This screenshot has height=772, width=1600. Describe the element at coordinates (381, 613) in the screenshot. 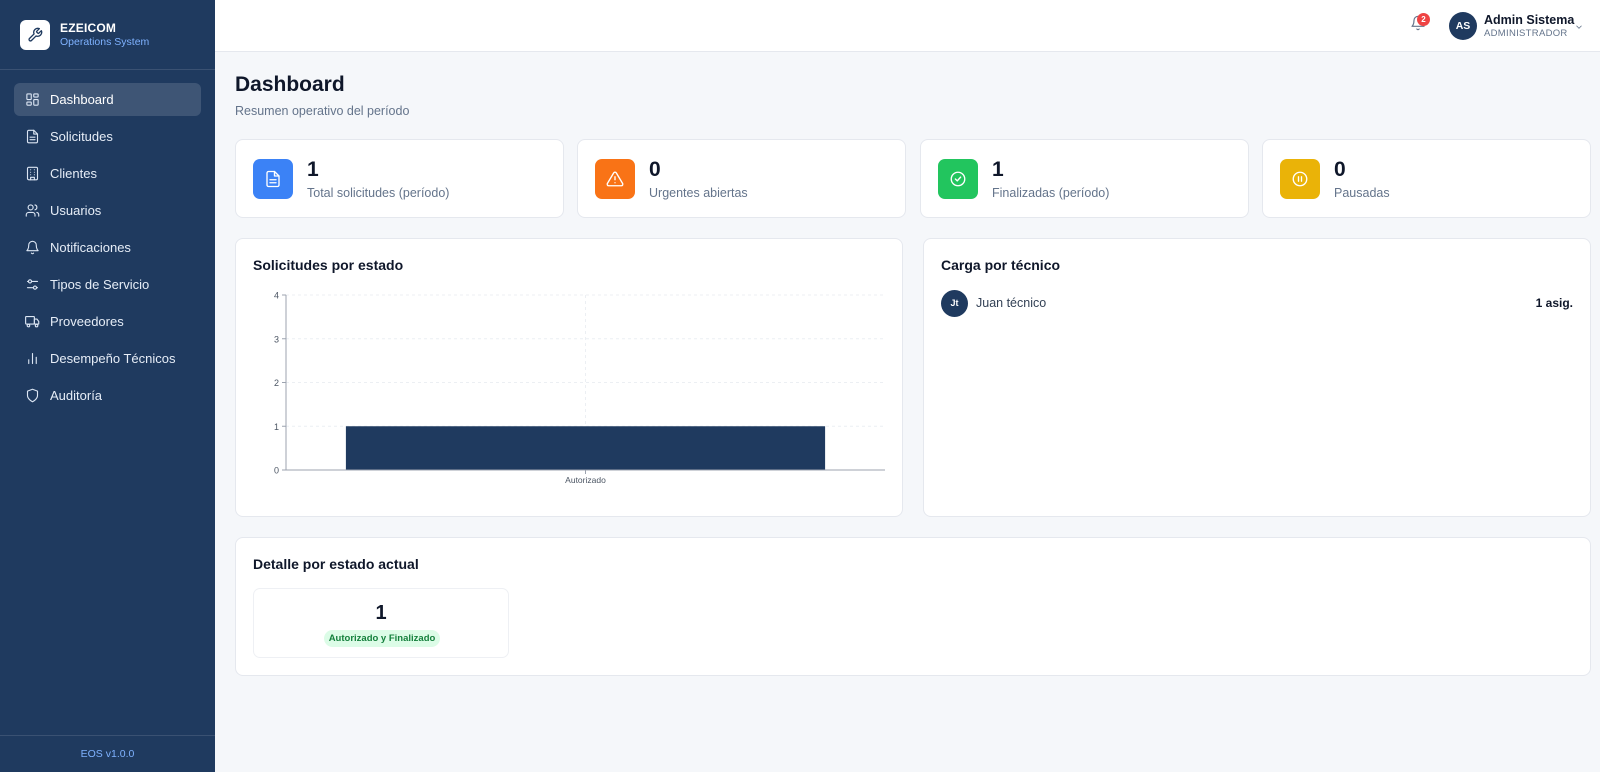

I see `status-count: 1` at that location.